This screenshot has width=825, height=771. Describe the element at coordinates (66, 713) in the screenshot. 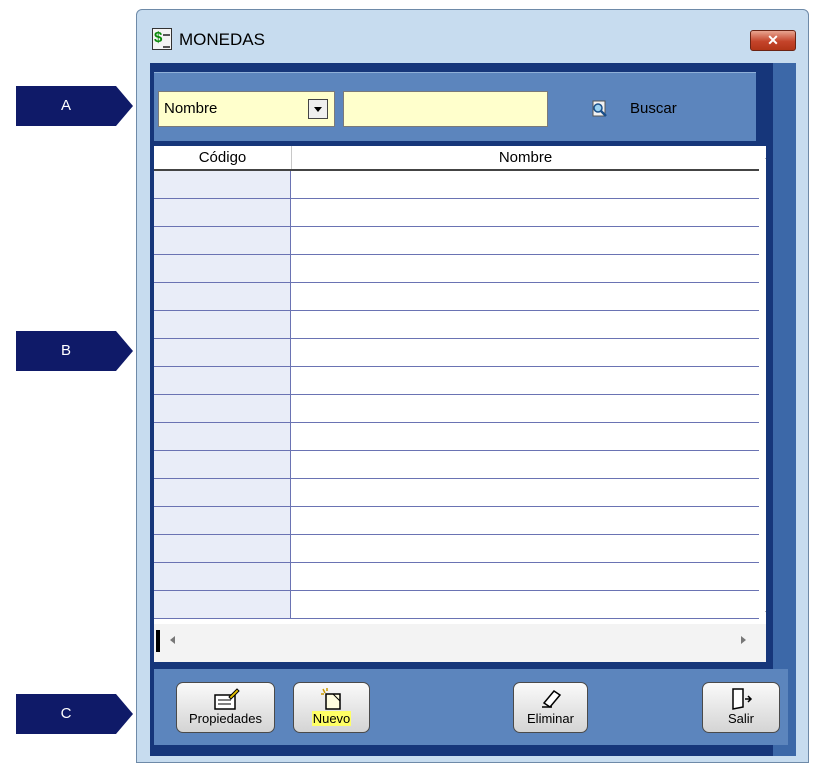

I see `callout-c-label: C` at that location.